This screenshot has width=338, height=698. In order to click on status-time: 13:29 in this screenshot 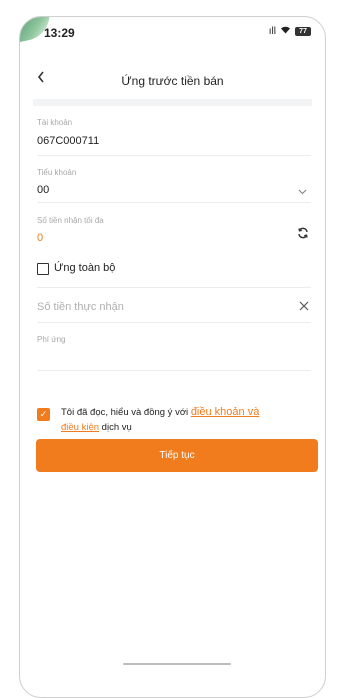, I will do `click(59, 33)`.